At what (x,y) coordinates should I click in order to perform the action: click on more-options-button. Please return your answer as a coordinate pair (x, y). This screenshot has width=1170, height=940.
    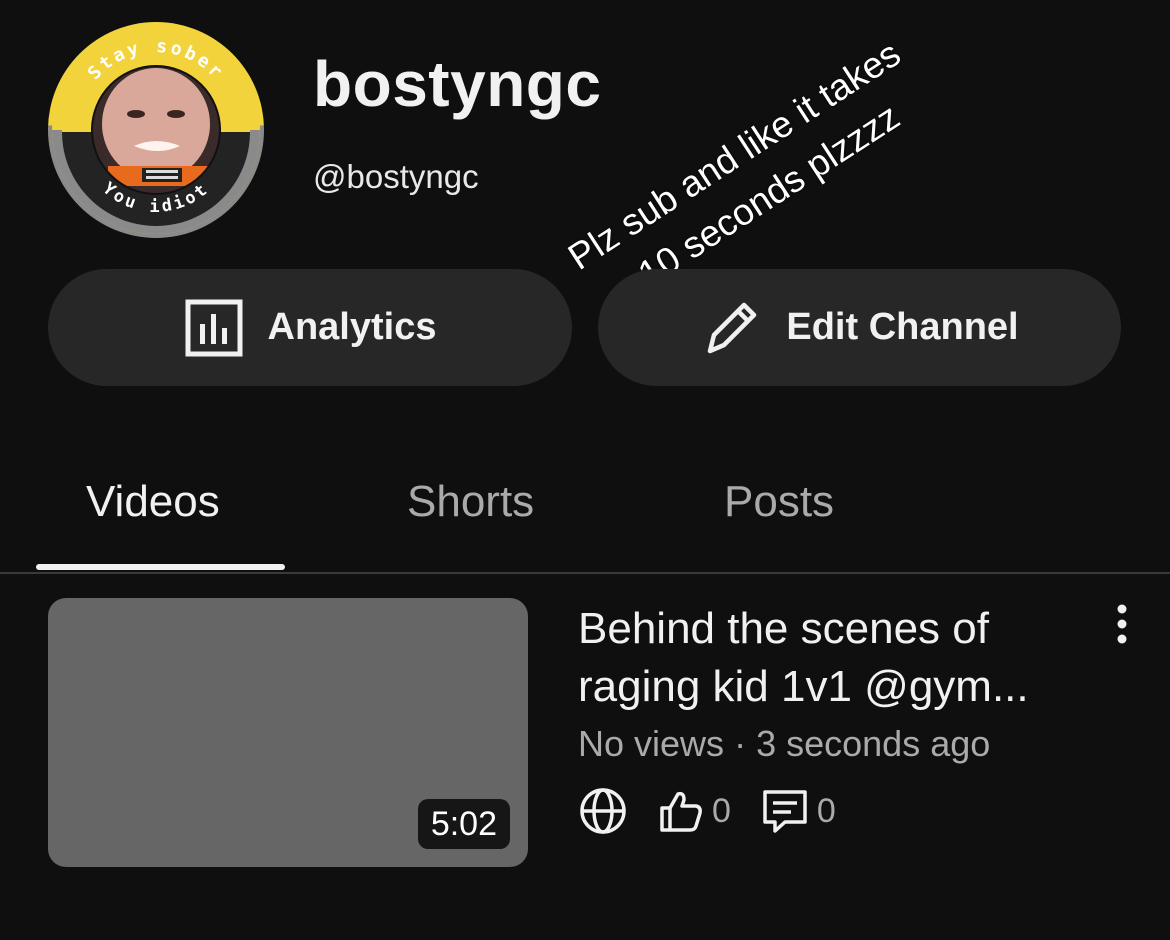
    Looking at the image, I should click on (1122, 626).